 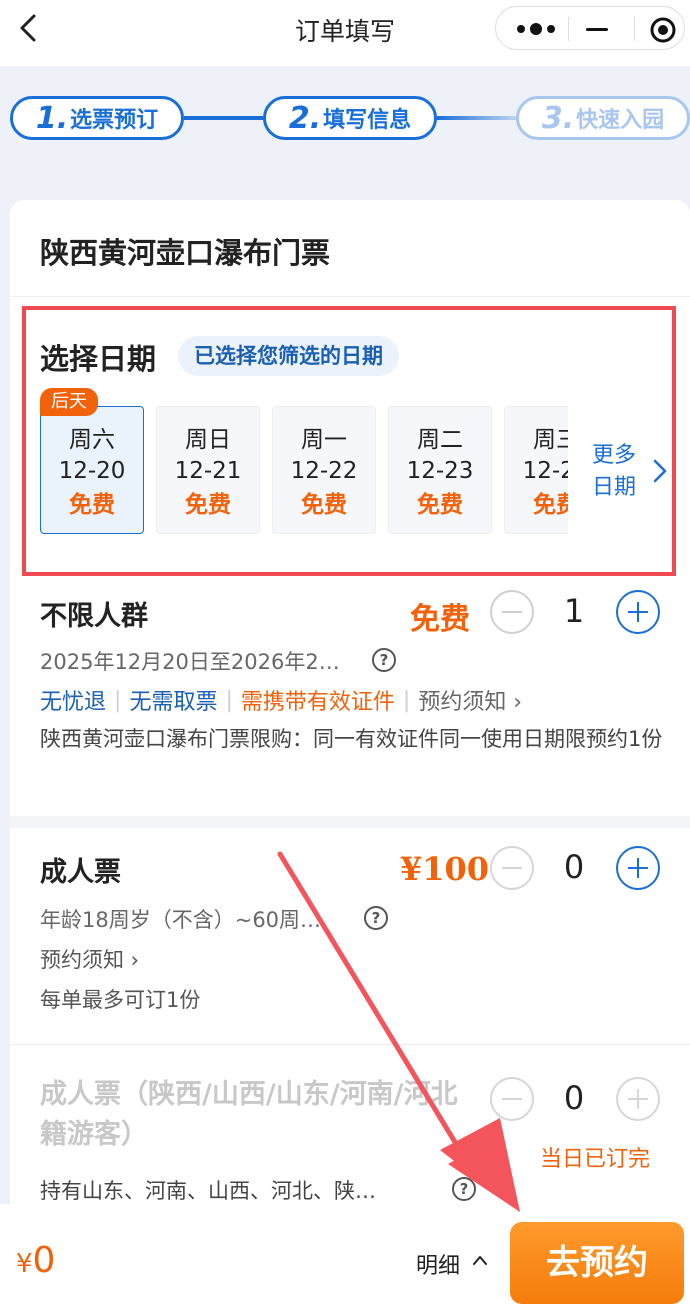 What do you see at coordinates (350, 296) in the screenshot?
I see `divider` at bounding box center [350, 296].